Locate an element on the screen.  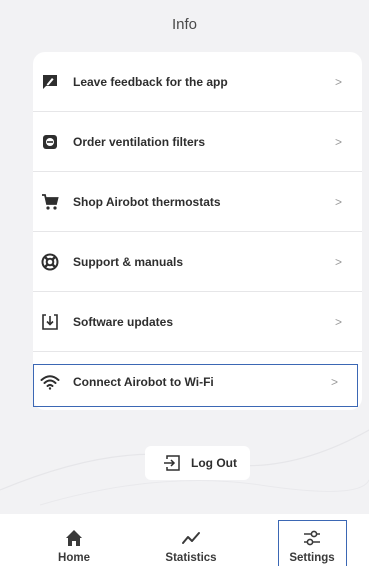
menu-item-order-filters: Order ventilation filters > is located at coordinates (197, 142).